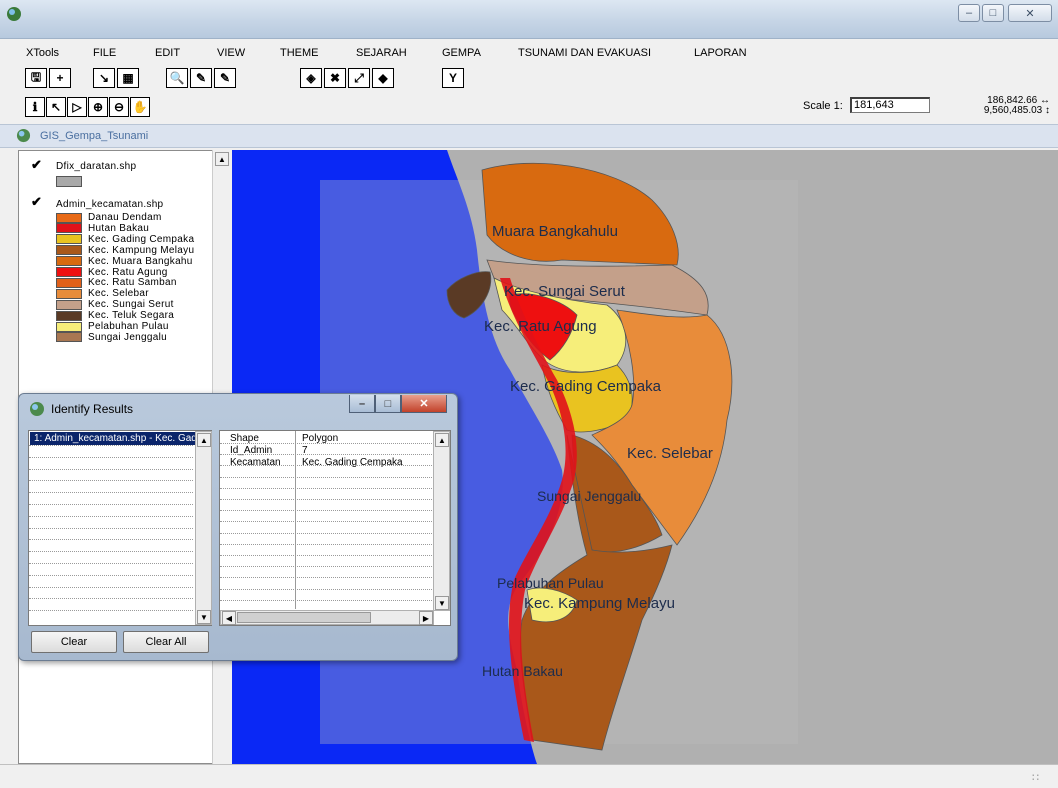  What do you see at coordinates (204, 440) in the screenshot?
I see `list-scroll-up-icon: ▲` at bounding box center [204, 440].